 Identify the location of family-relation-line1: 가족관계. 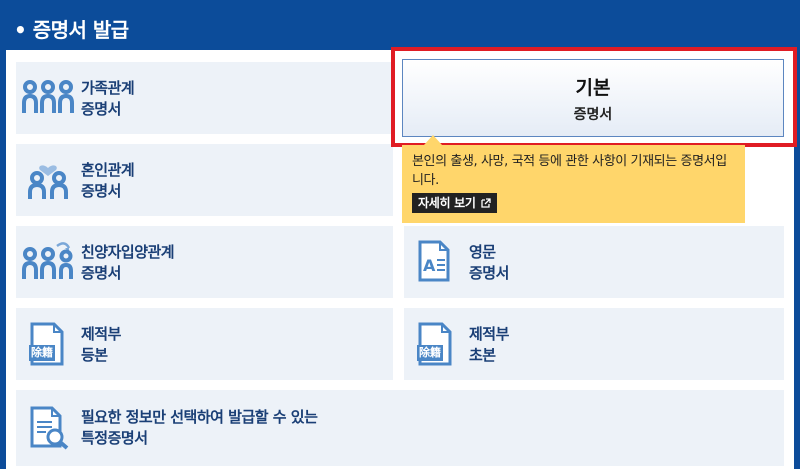
(108, 88).